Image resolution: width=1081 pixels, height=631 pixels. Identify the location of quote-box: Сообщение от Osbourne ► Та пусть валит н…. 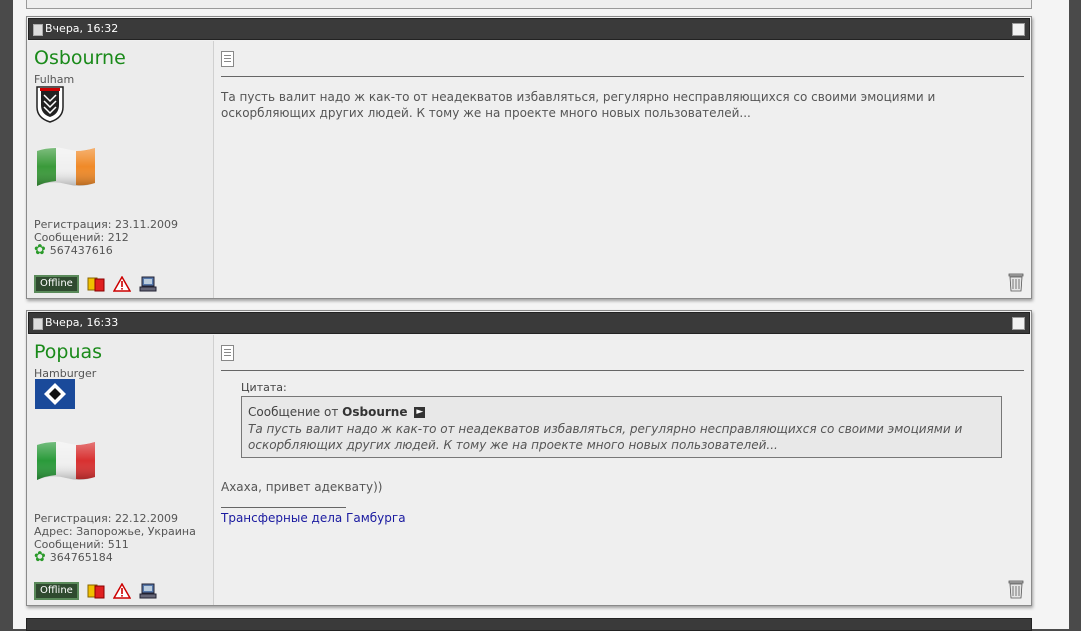
(621, 427).